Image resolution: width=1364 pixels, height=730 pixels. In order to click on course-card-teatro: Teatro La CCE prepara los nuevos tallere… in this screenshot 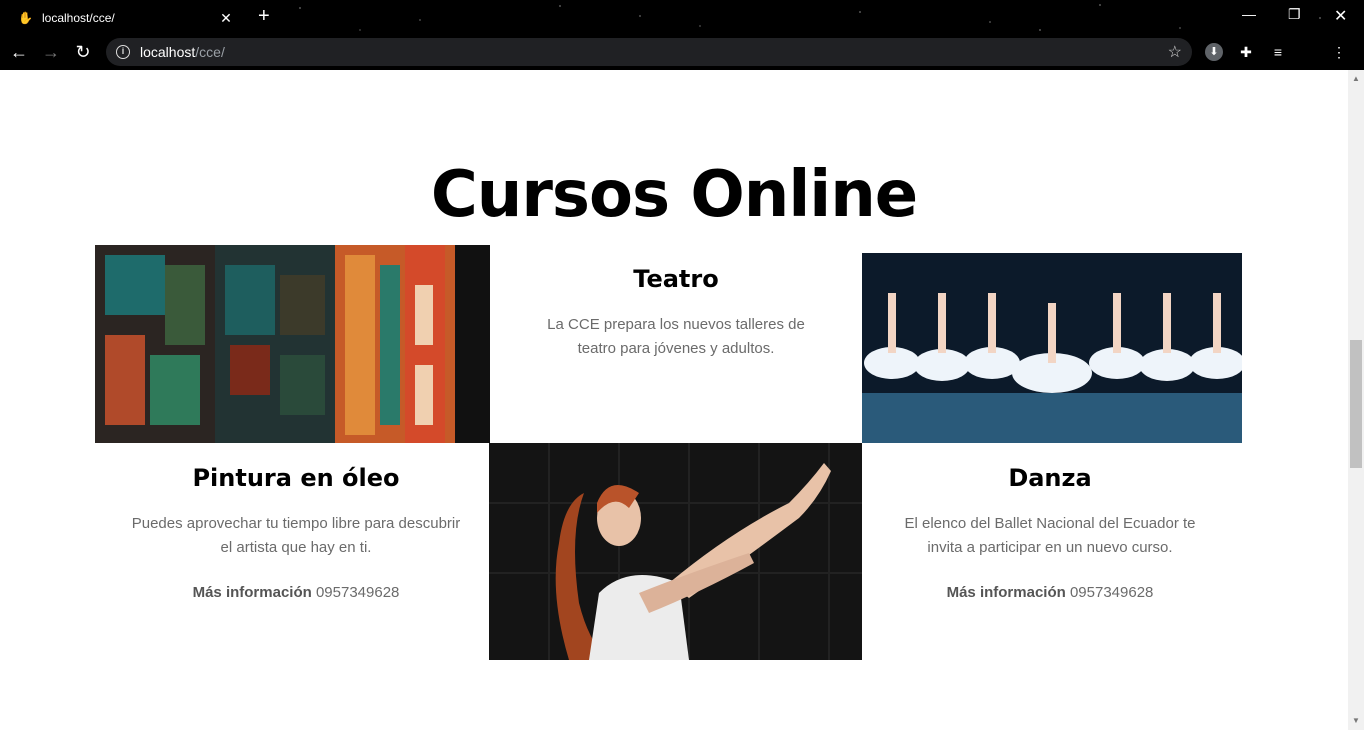, I will do `click(676, 313)`.